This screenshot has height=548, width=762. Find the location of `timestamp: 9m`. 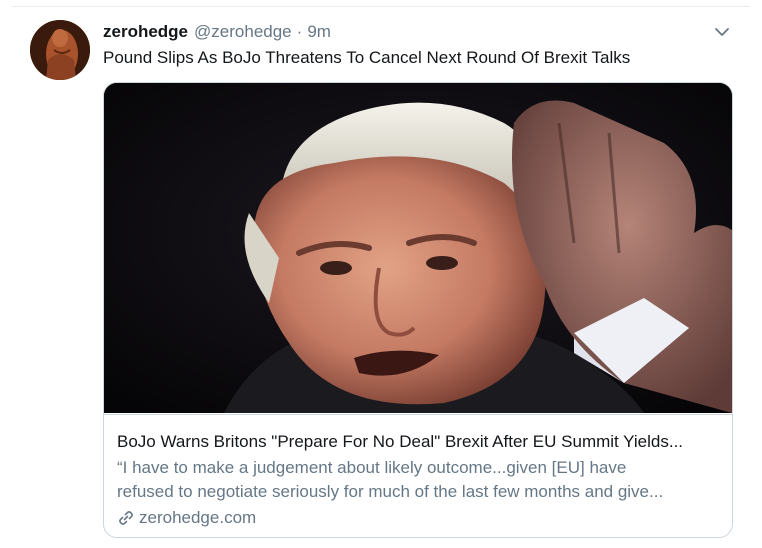

timestamp: 9m is located at coordinates (319, 32).